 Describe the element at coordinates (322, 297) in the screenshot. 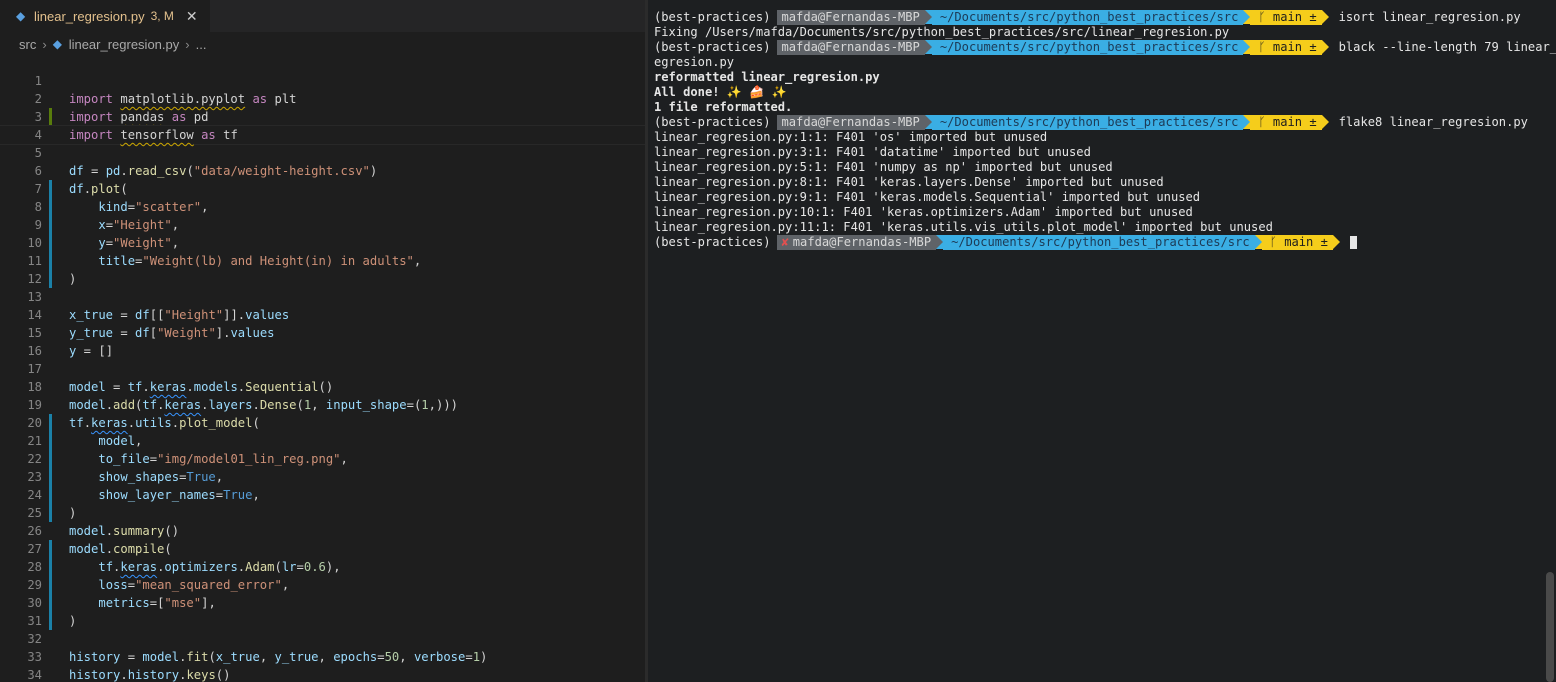

I see `code-line: 13` at that location.